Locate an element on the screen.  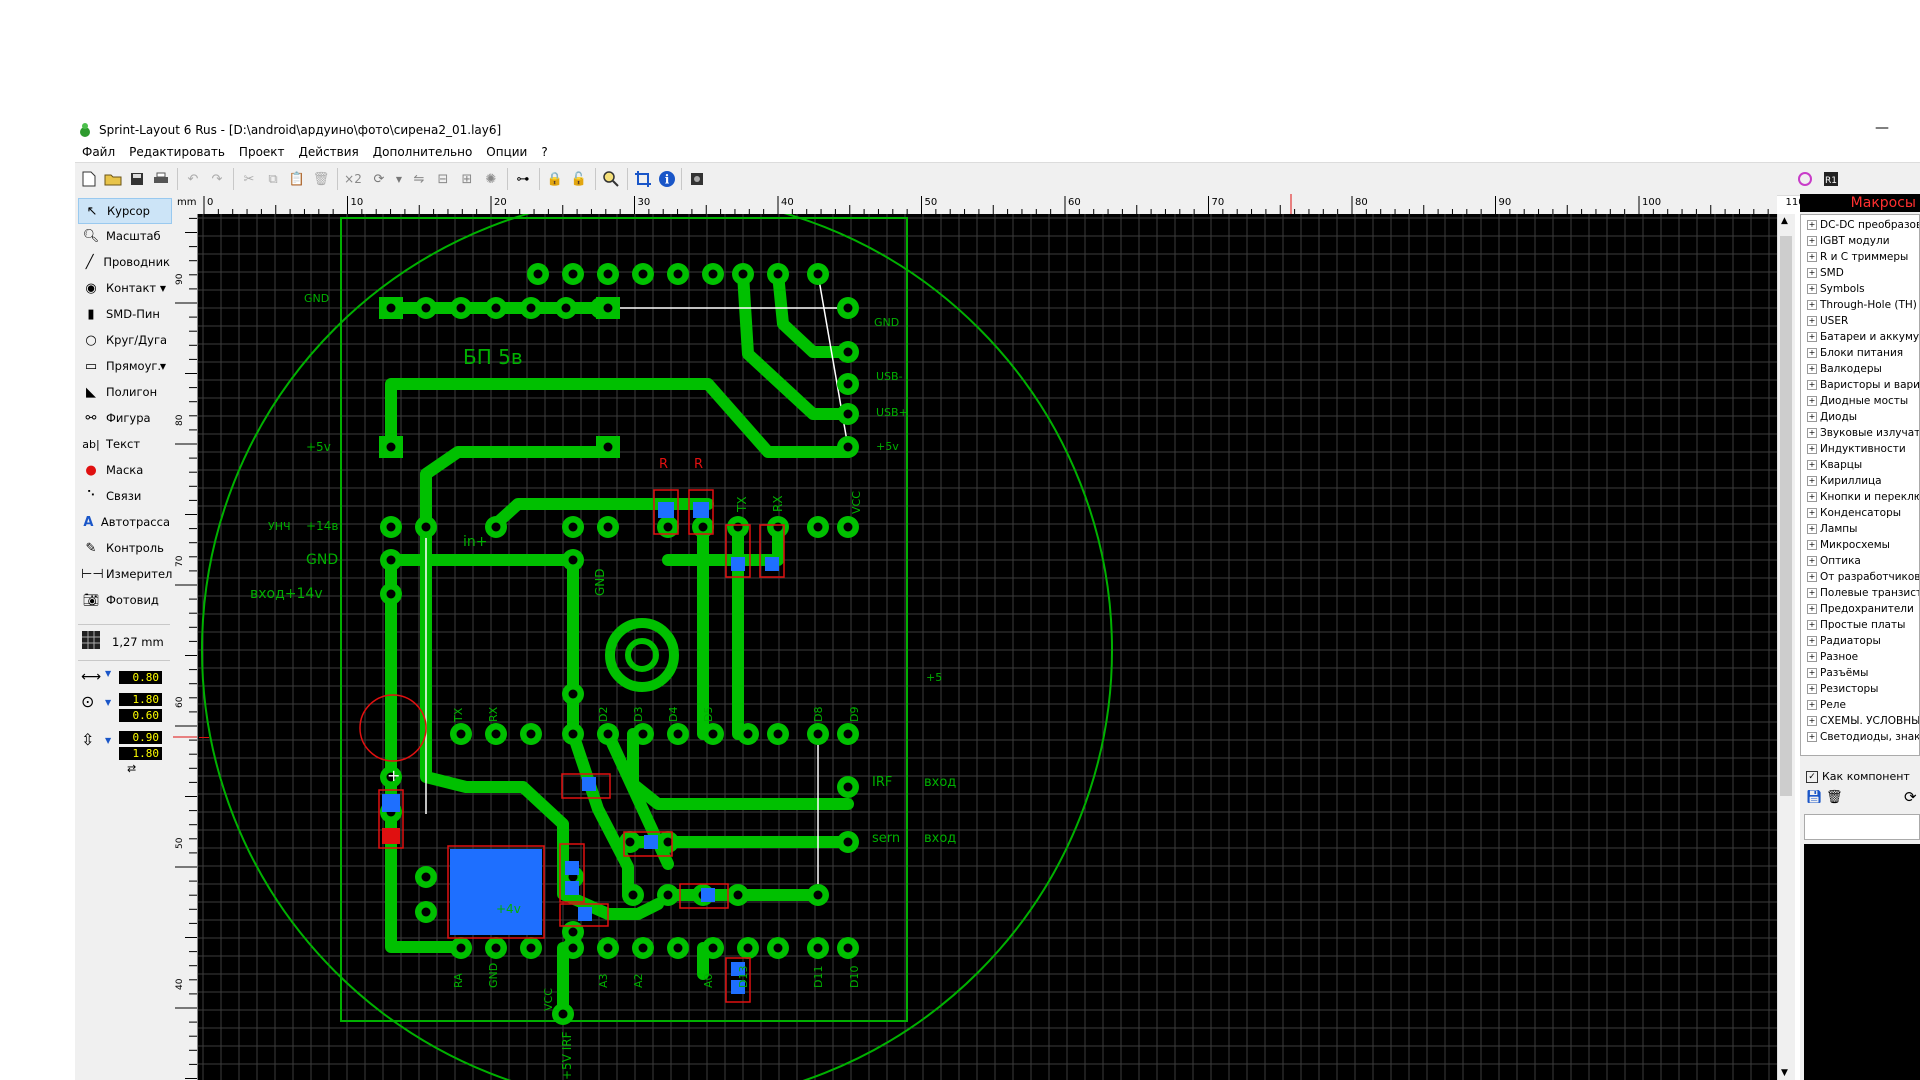
tool-polygon: ◣ Полигон is located at coordinates (124, 392).